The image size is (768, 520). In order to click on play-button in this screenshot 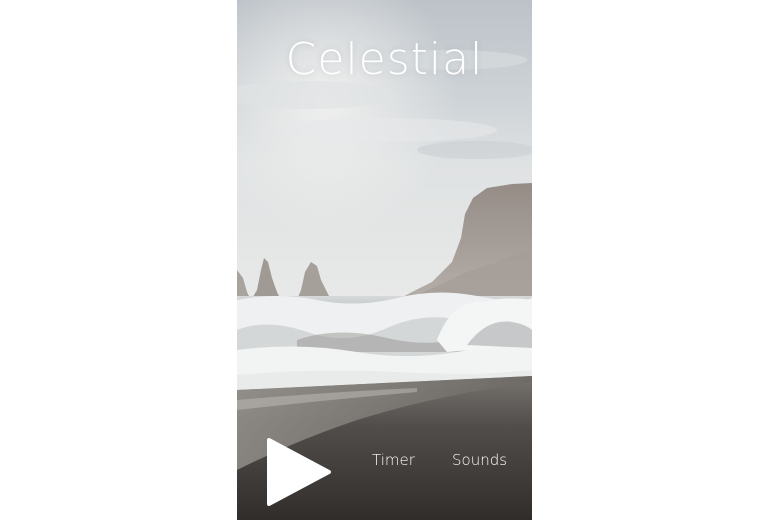, I will do `click(299, 470)`.